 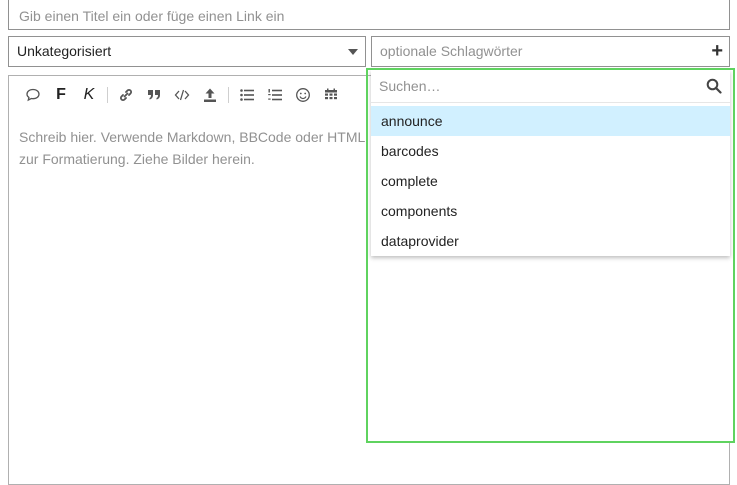 What do you see at coordinates (61, 95) in the screenshot?
I see `bold-icon: F` at bounding box center [61, 95].